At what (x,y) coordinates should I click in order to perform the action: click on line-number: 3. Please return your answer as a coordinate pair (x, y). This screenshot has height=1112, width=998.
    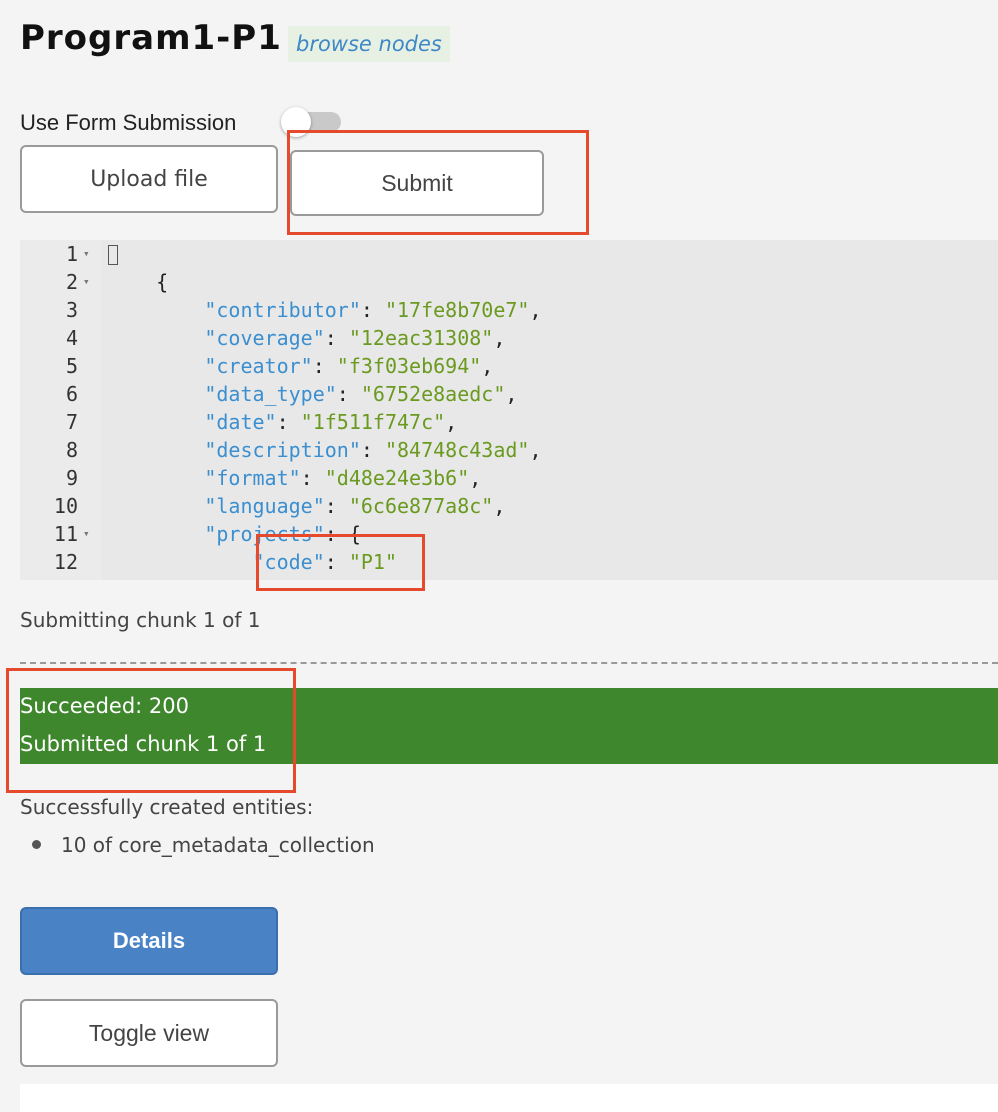
    Looking at the image, I should click on (71, 310).